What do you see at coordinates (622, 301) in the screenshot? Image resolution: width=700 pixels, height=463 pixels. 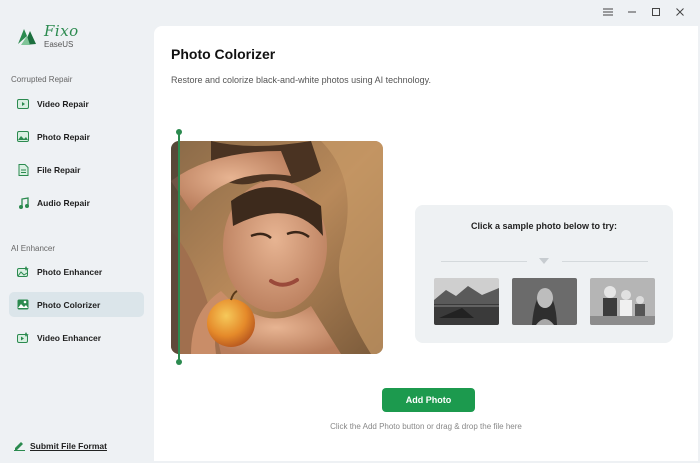 I see `sample-photo-family` at bounding box center [622, 301].